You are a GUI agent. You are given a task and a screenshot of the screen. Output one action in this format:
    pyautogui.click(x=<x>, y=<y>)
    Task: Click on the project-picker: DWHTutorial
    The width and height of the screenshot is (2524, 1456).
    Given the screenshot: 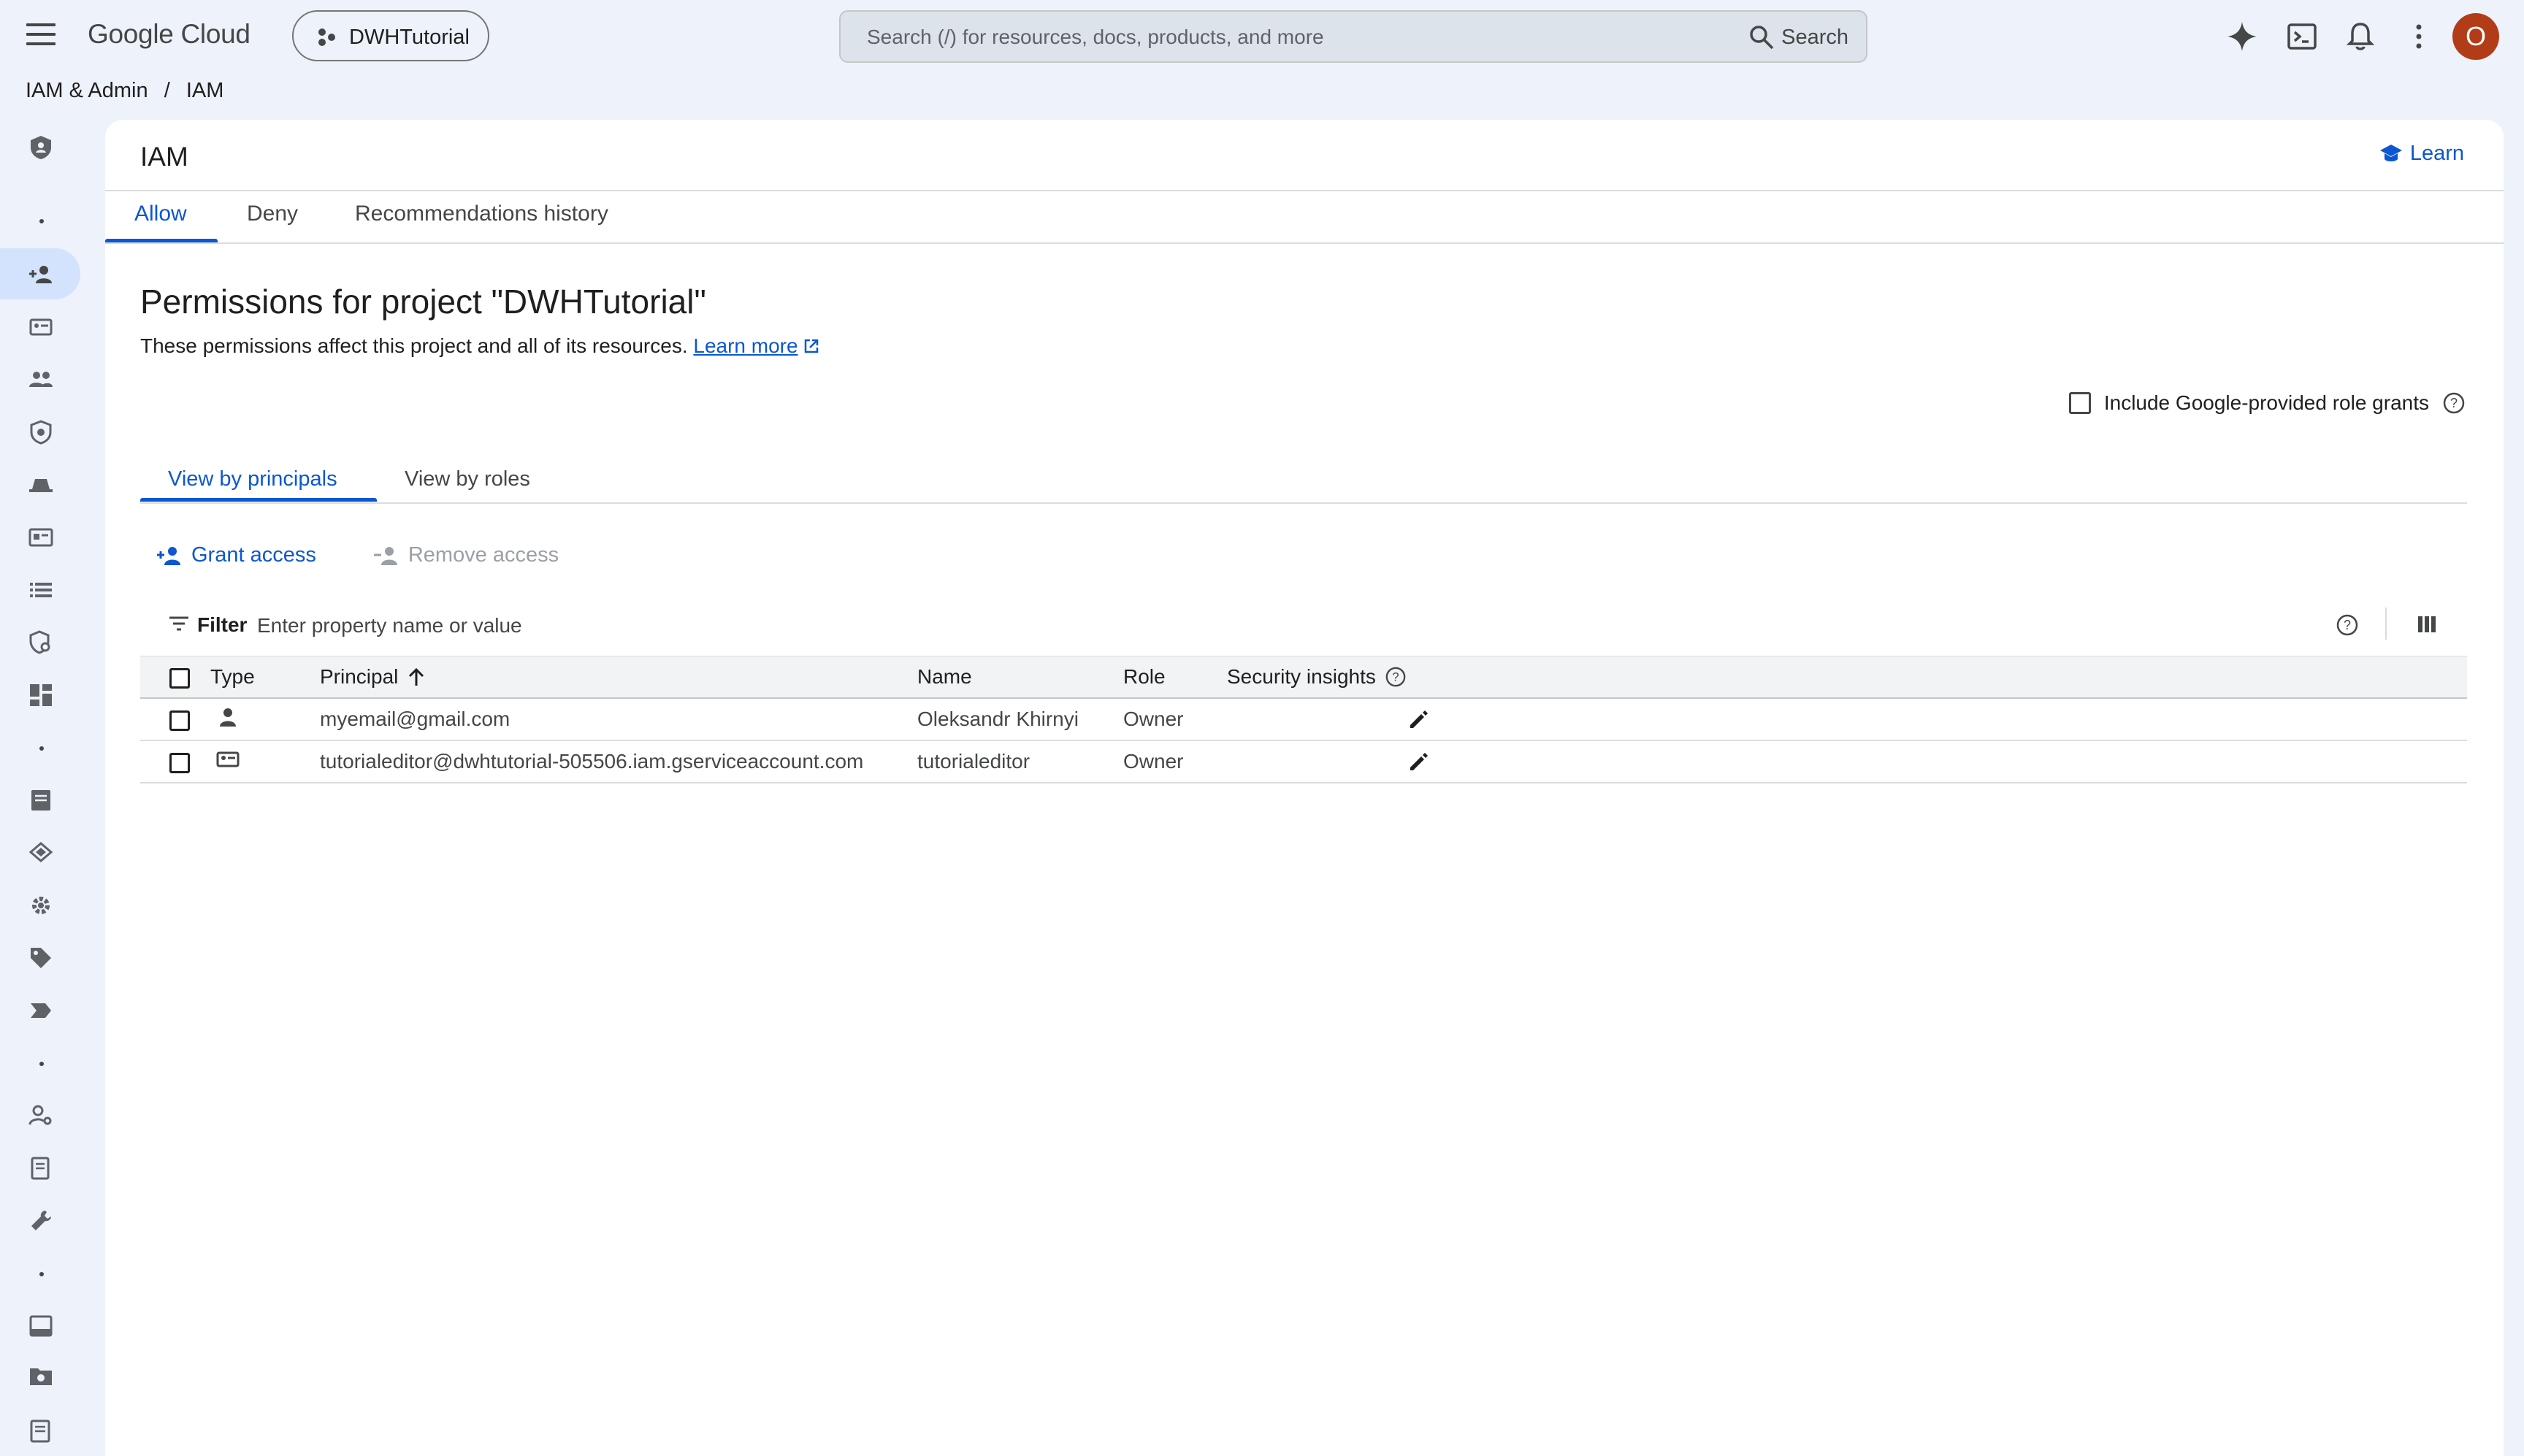 What is the action you would take?
    pyautogui.click(x=390, y=35)
    